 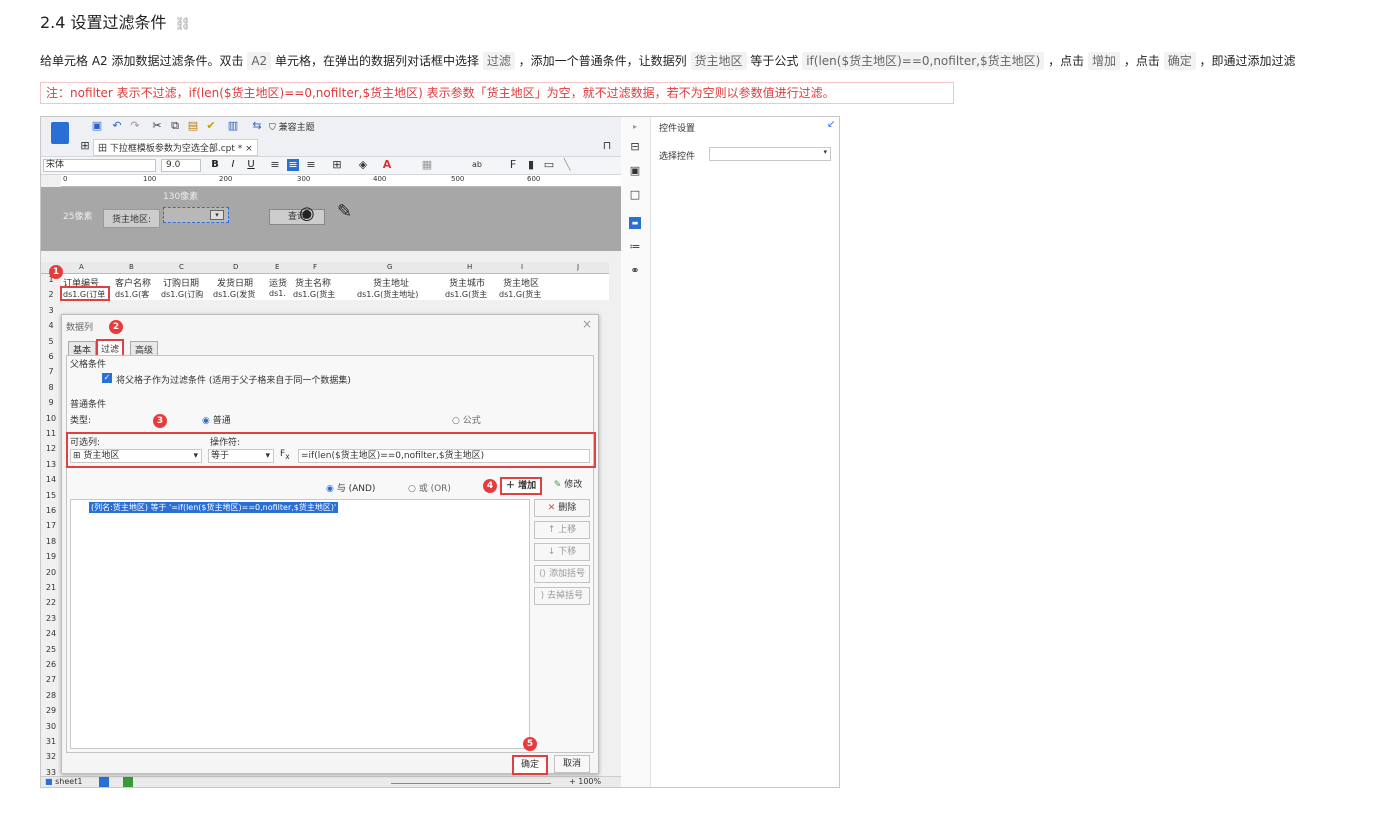 I want to click on parent-checkbox: ✓, so click(x=107, y=378).